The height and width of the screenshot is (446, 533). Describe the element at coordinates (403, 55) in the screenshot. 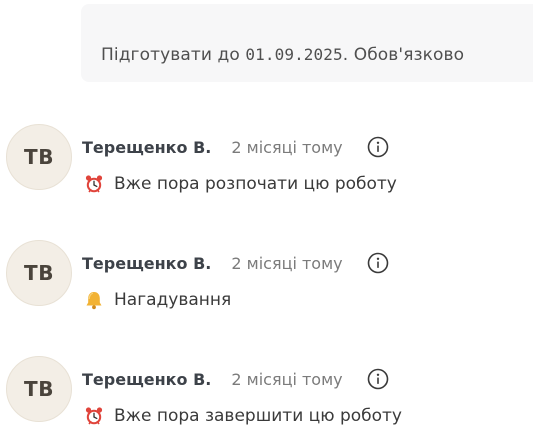

I see `task-note-suffix: . Обов'язково` at that location.